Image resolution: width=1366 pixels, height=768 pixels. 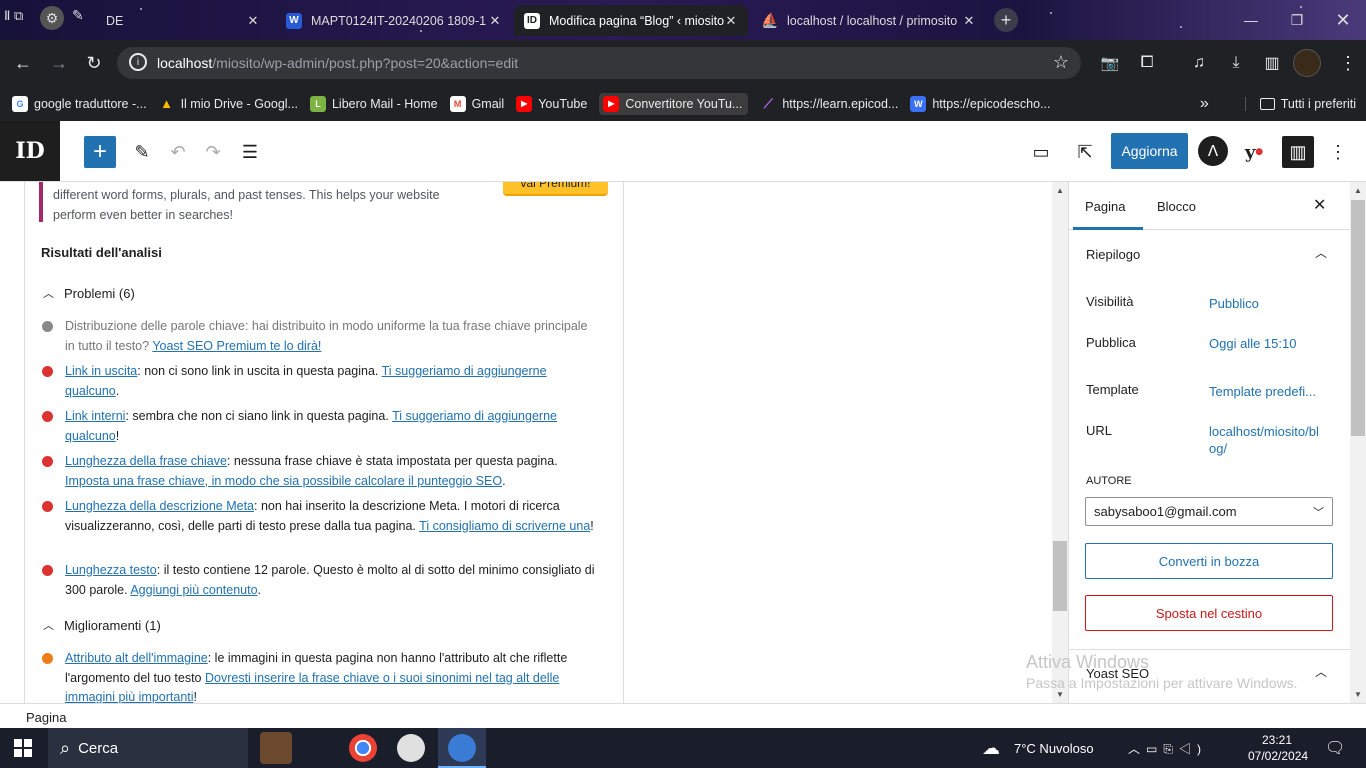 What do you see at coordinates (30, 151) in the screenshot?
I see `site-logo: ID` at bounding box center [30, 151].